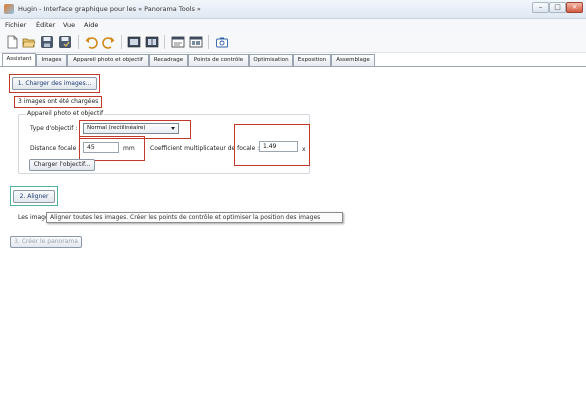 Image resolution: width=586 pixels, height=414 pixels. What do you see at coordinates (69, 25) in the screenshot?
I see `menu-vue: Vue` at bounding box center [69, 25].